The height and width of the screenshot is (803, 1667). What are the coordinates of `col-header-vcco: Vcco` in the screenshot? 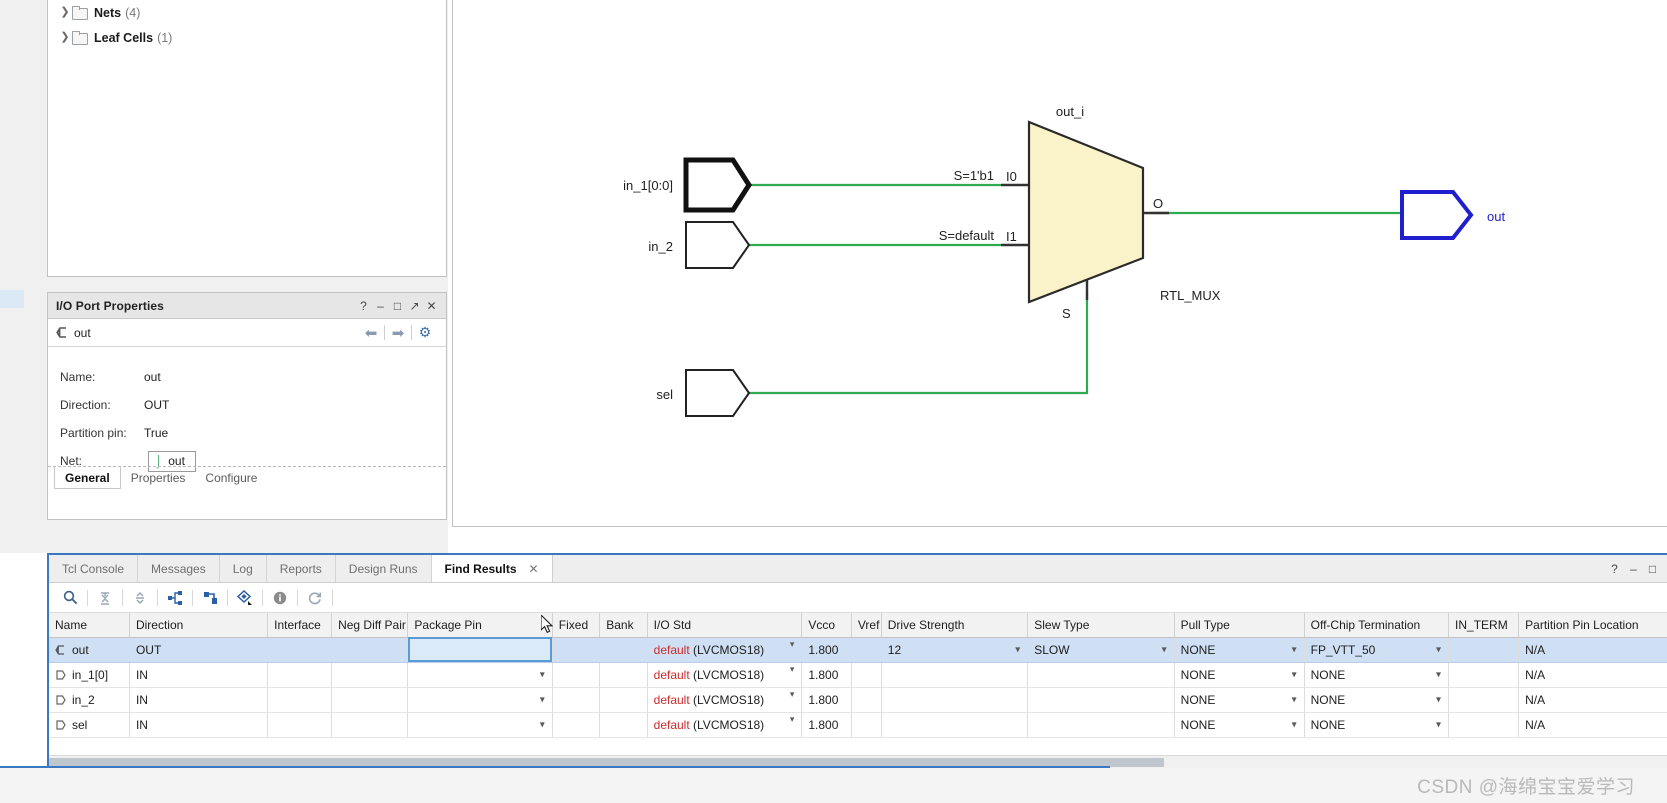 It's located at (826, 625).